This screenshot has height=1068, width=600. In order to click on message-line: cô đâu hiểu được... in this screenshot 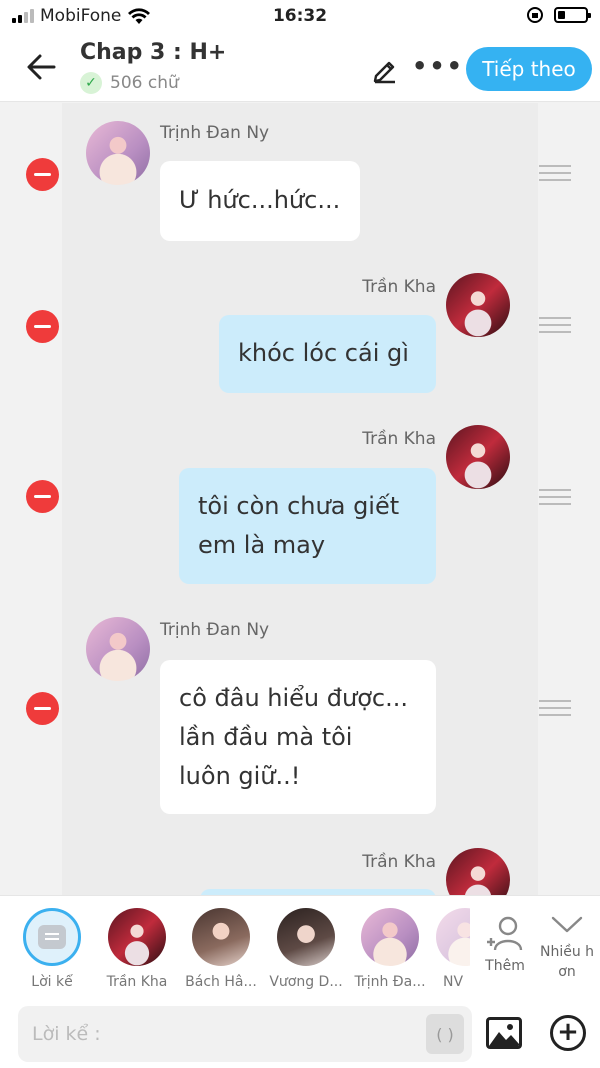, I will do `click(293, 698)`.